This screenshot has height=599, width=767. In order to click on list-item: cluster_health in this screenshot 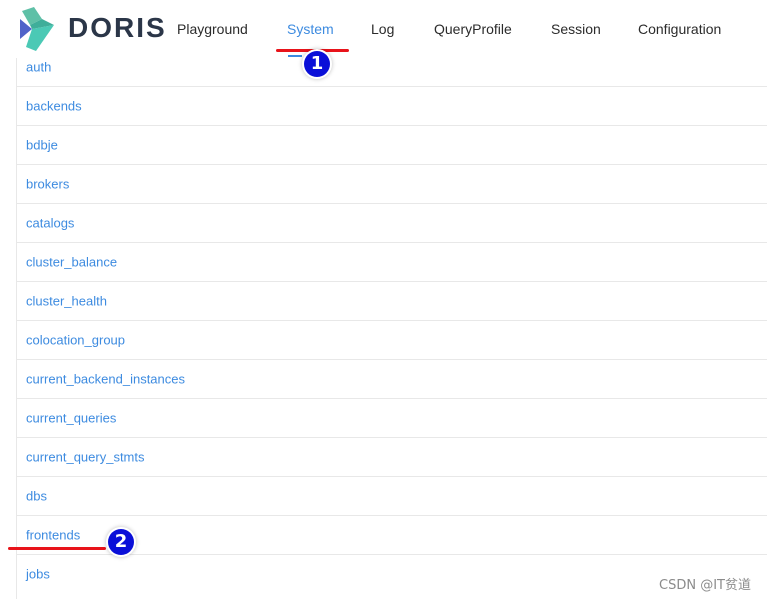, I will do `click(392, 301)`.